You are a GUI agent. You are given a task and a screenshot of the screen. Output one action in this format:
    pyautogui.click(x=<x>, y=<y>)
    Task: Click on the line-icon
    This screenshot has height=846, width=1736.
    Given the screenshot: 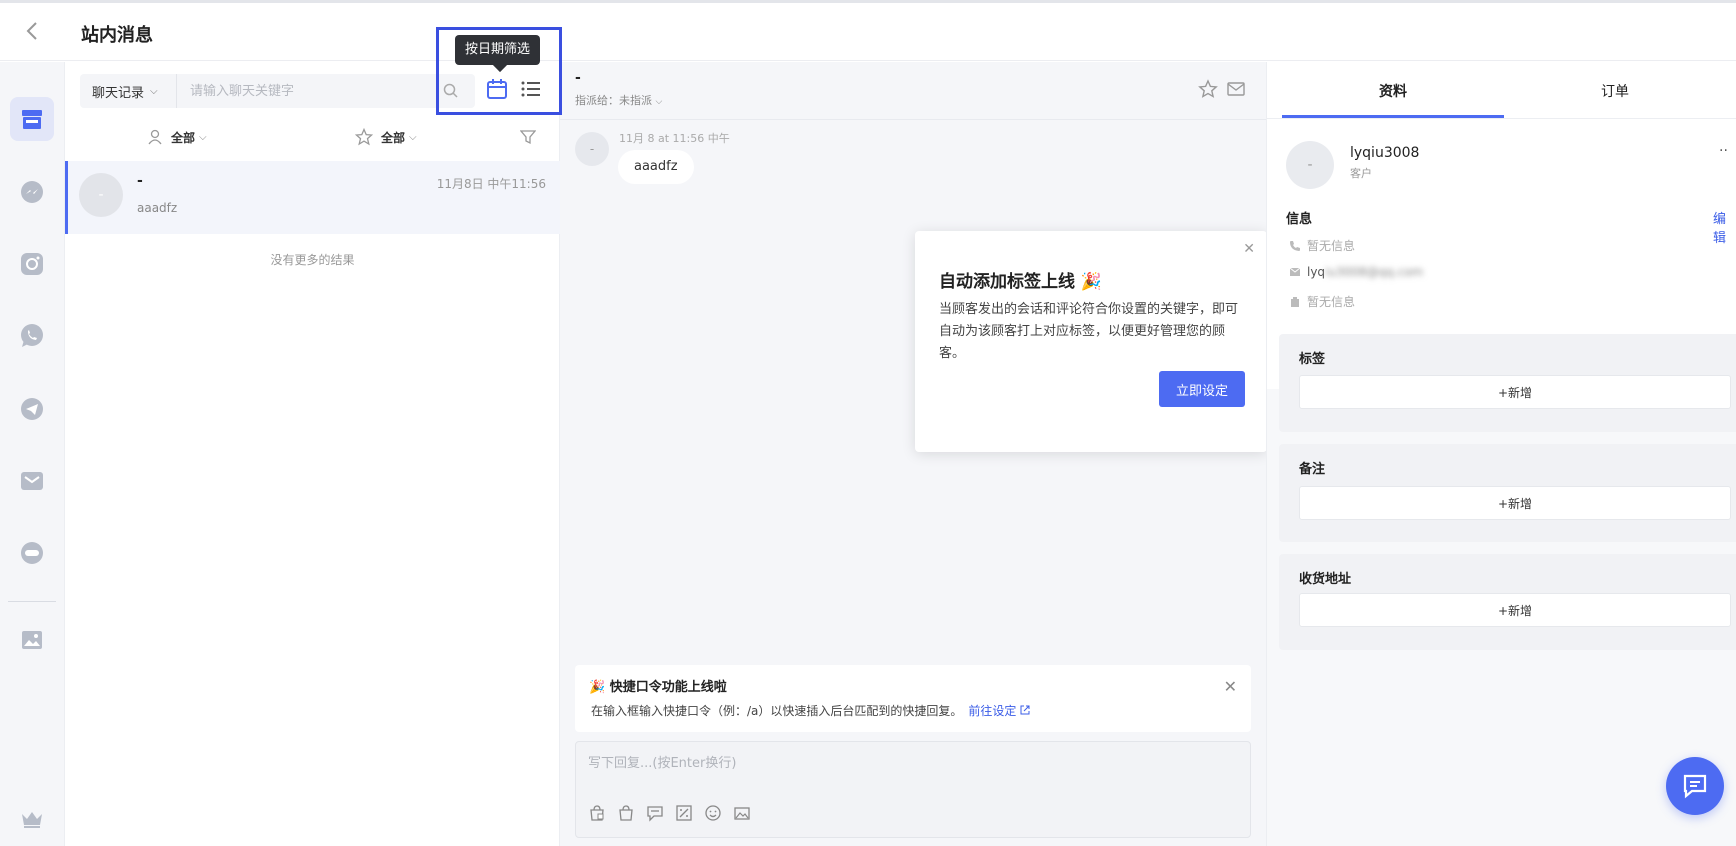 What is the action you would take?
    pyautogui.click(x=32, y=553)
    